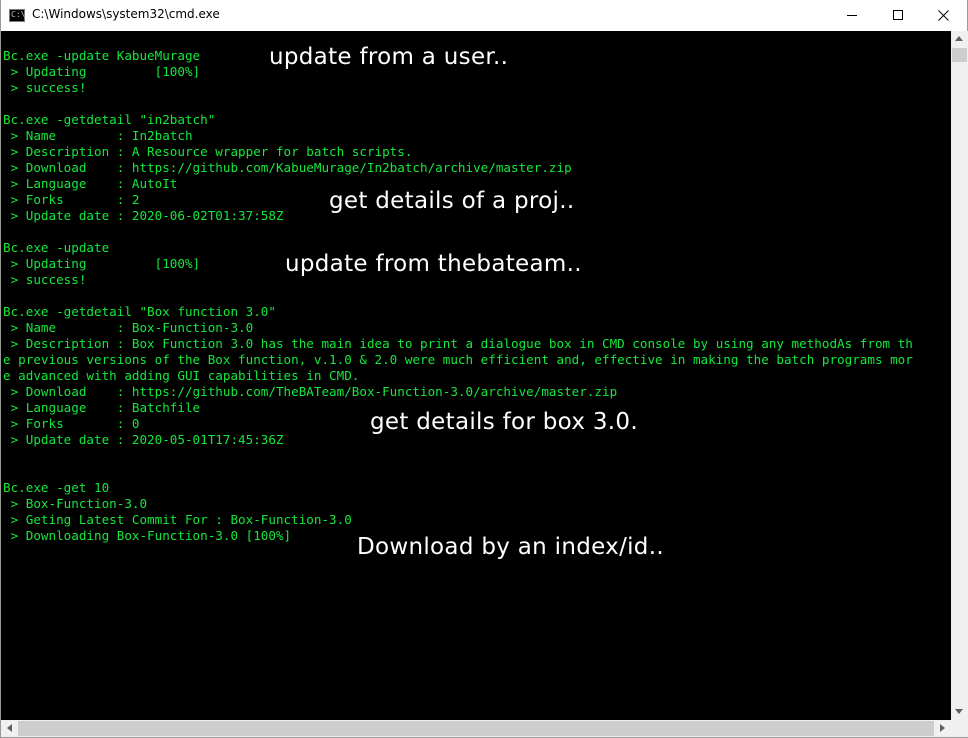 This screenshot has width=968, height=738. Describe the element at coordinates (128, 327) in the screenshot. I see `console-line: > Name : Box-Function-3.0` at that location.